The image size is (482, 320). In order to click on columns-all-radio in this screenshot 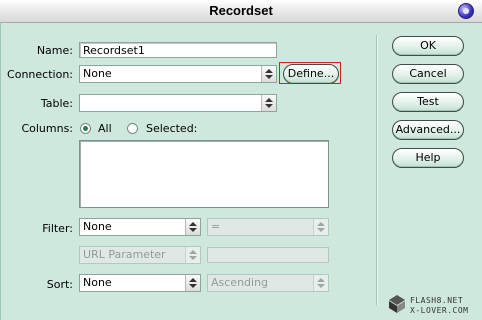, I will do `click(85, 128)`.